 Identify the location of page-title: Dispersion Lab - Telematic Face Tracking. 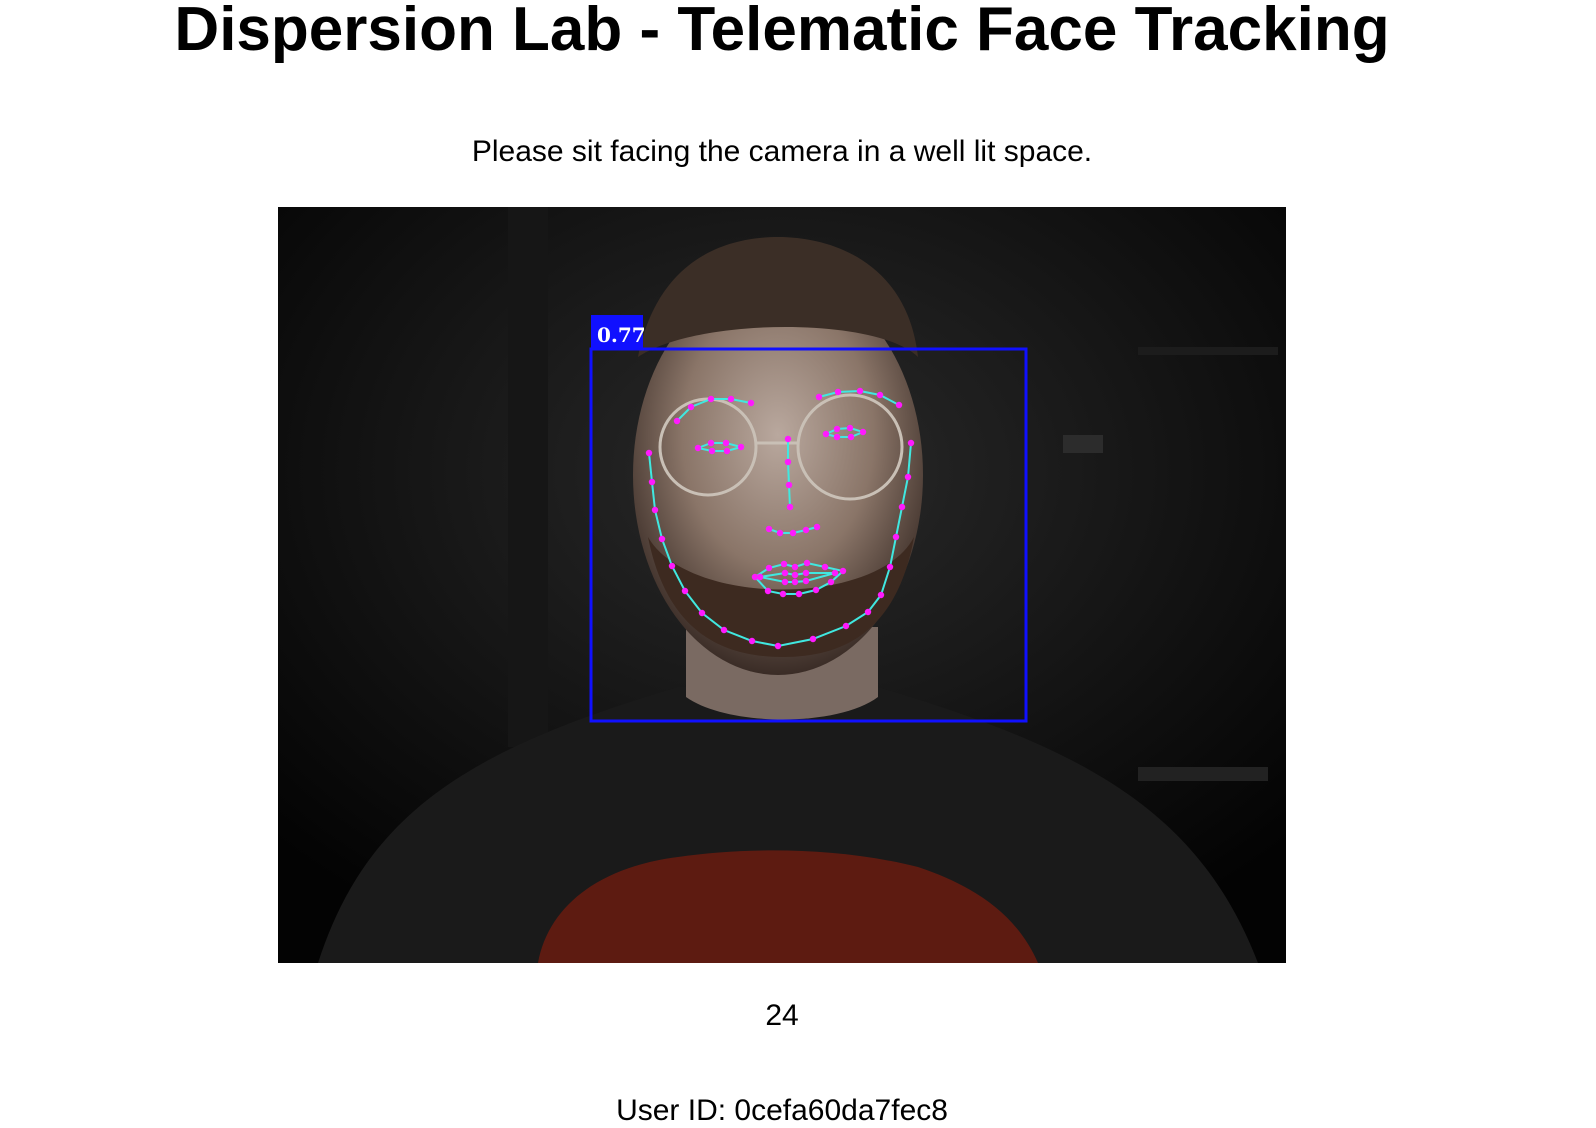
(782, 32).